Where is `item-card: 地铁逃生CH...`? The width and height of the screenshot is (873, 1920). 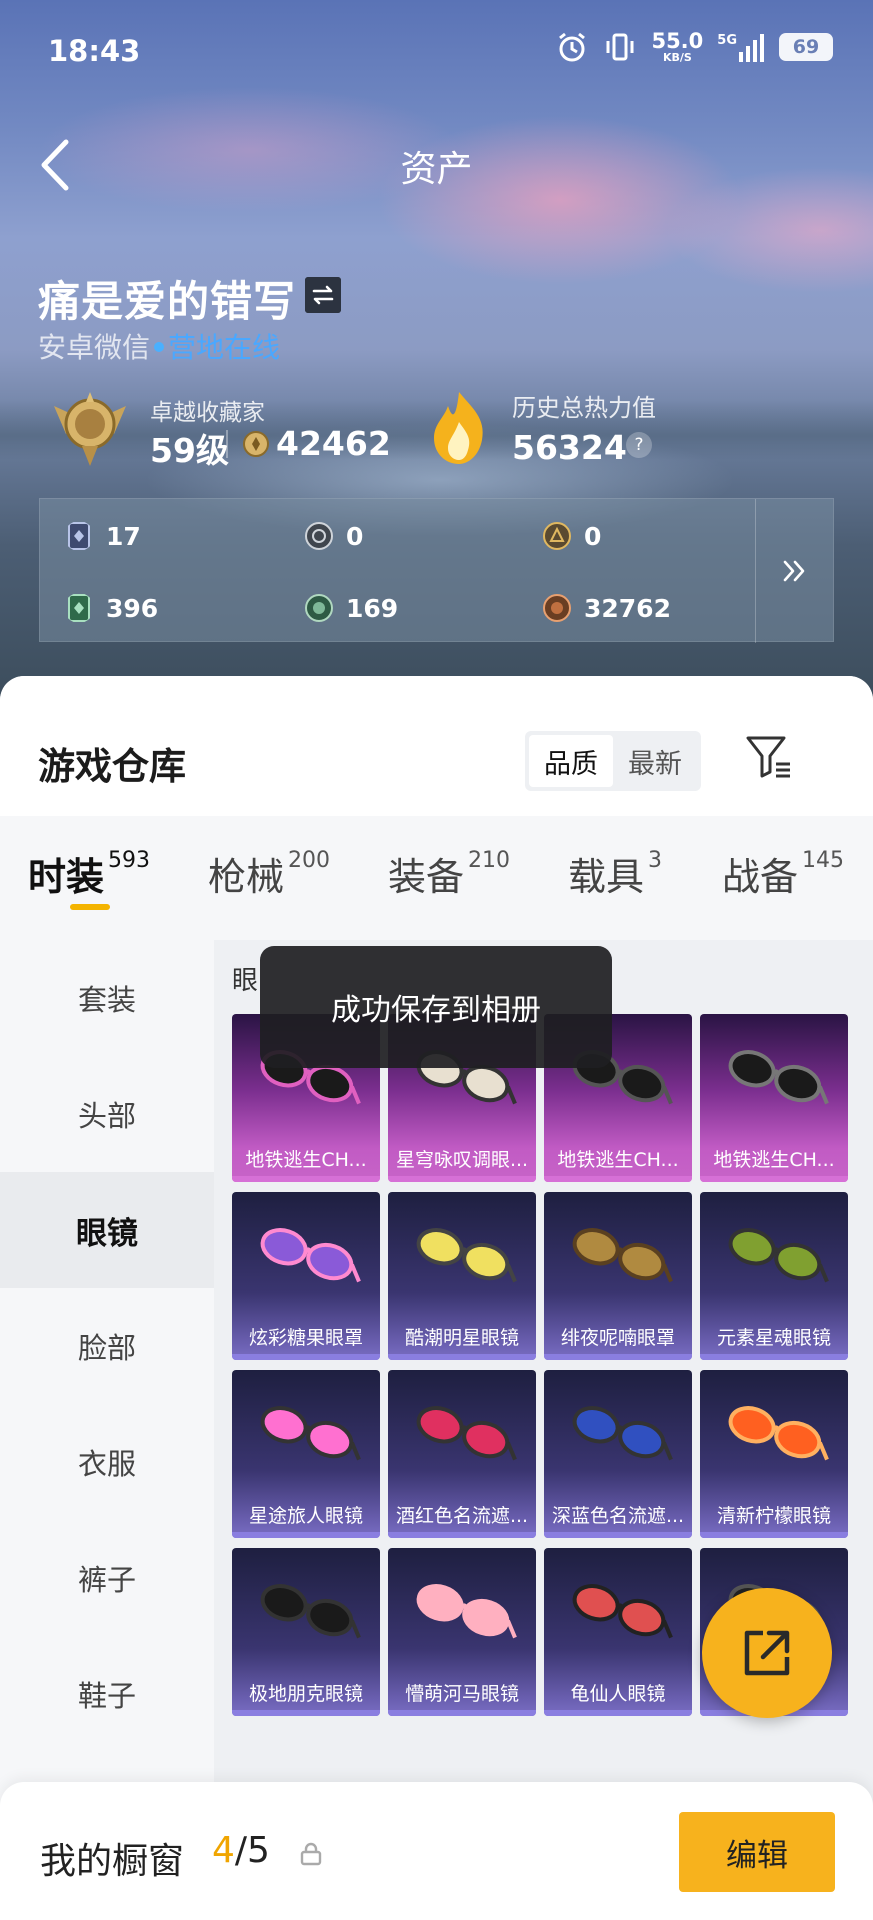
item-card: 地铁逃生CH... is located at coordinates (774, 1098).